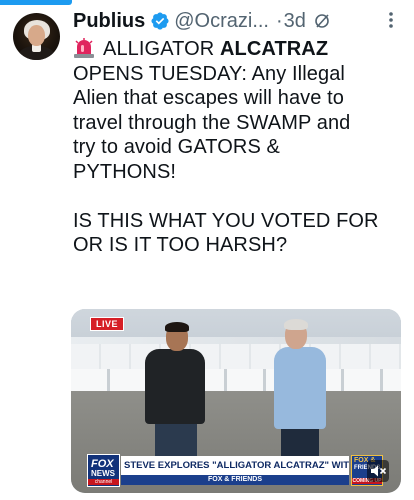 Image resolution: width=414 pixels, height=500 pixels. I want to click on tweet-line-1: ALLIGATOR ALCATRAZ, so click(238, 49).